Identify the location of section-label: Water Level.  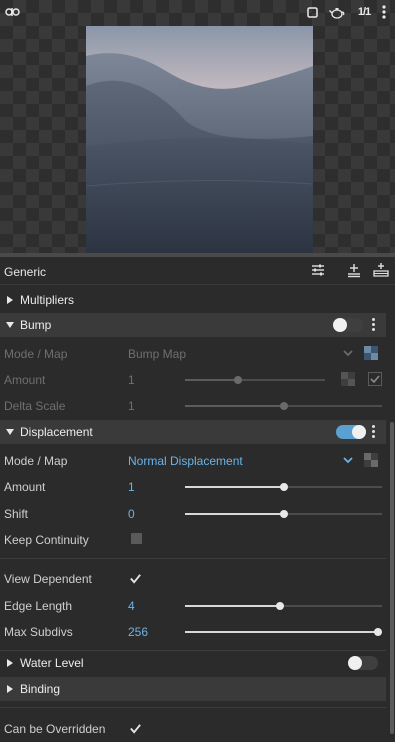
(52, 663).